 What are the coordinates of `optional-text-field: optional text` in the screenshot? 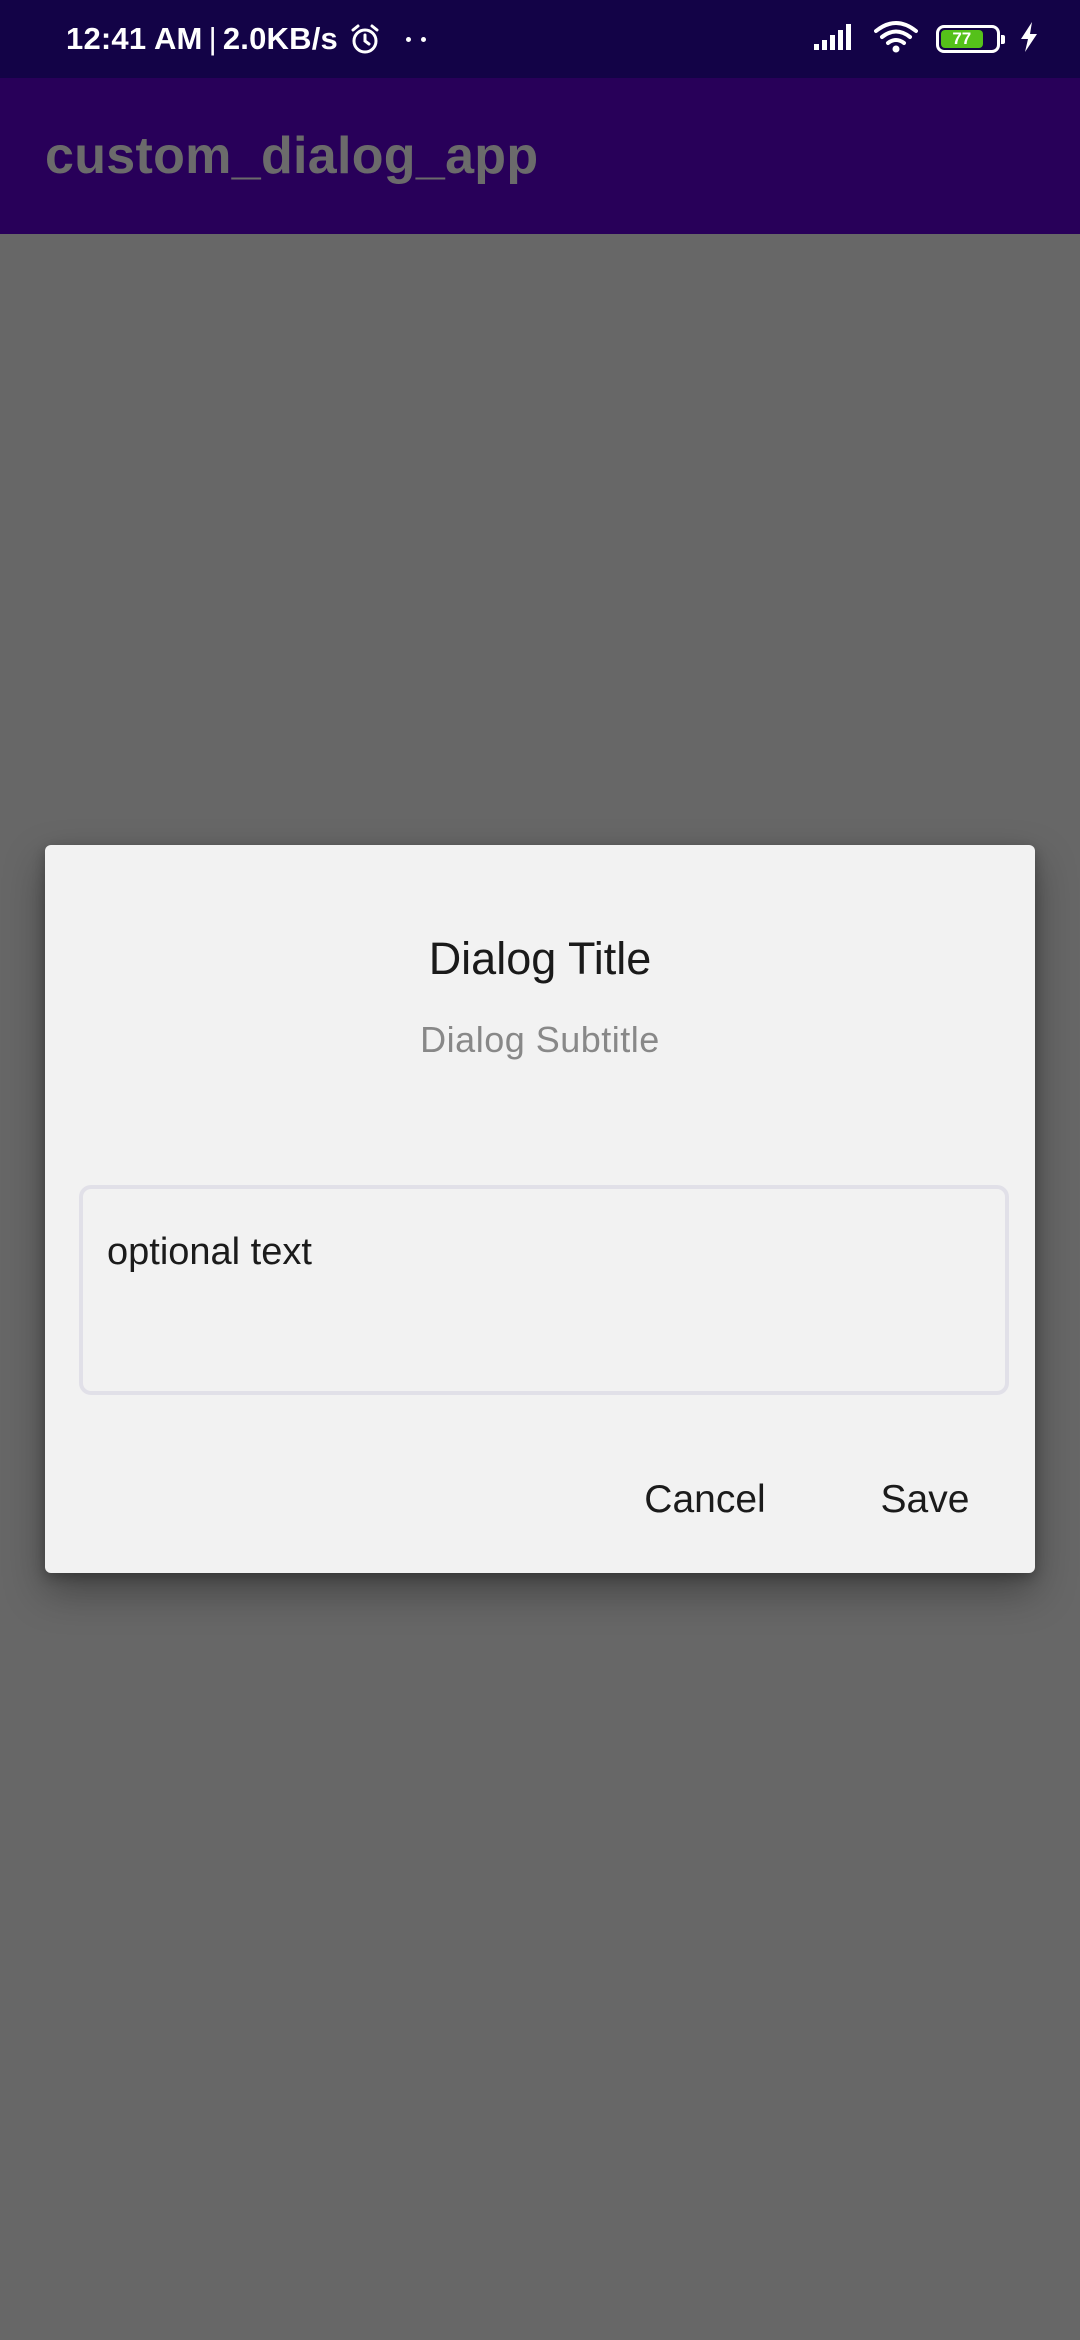 It's located at (544, 1290).